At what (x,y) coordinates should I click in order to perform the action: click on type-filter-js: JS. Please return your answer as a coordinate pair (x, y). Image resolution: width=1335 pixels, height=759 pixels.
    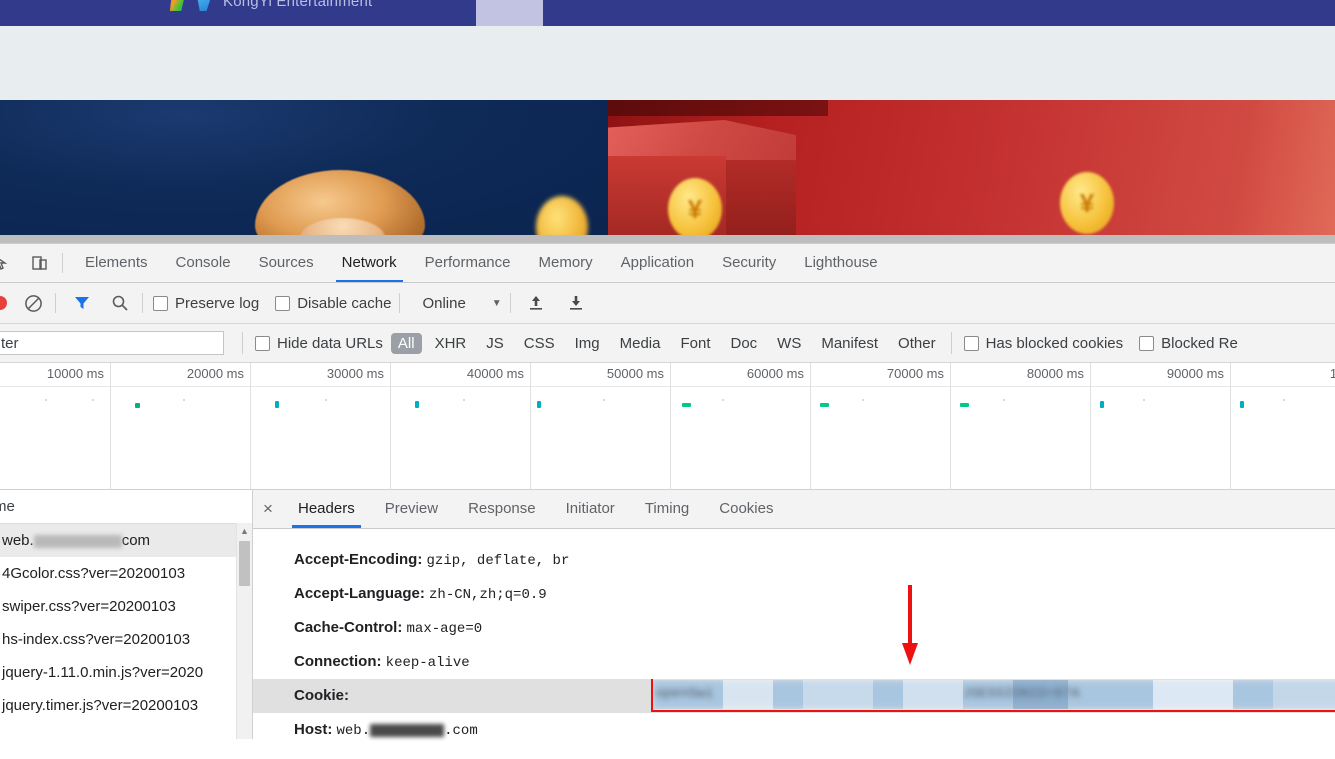
    Looking at the image, I should click on (495, 343).